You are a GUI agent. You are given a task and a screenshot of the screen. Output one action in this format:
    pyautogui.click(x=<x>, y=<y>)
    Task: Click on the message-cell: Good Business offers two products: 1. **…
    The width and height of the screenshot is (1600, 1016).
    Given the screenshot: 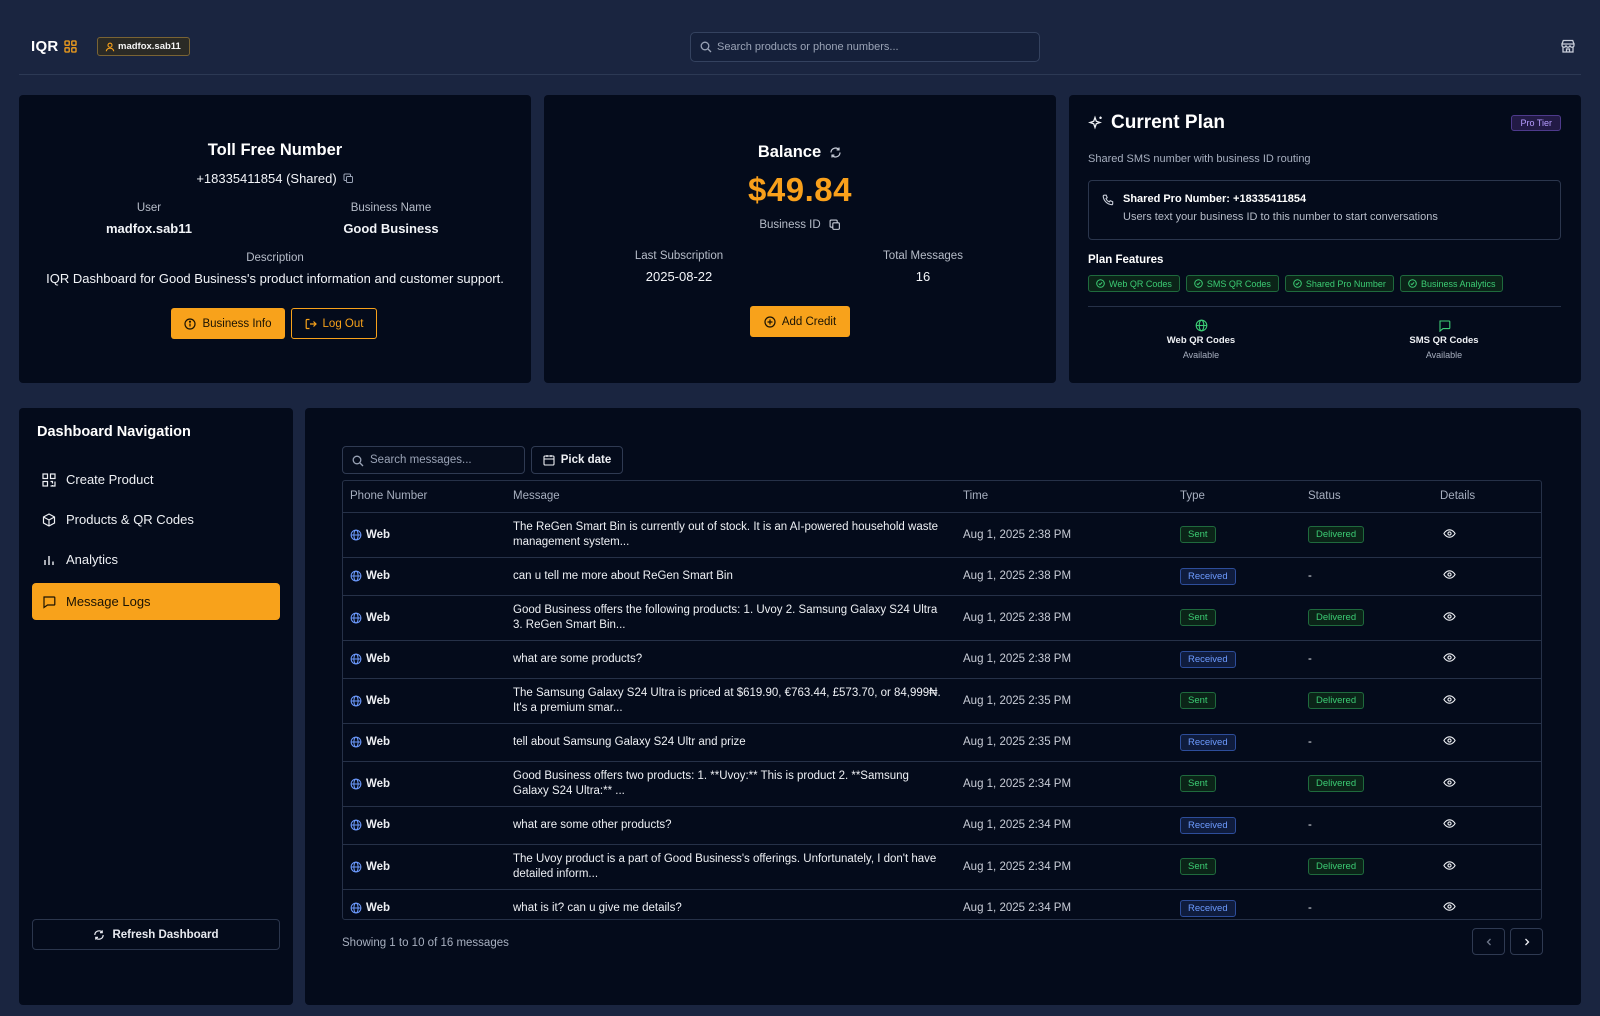 What is the action you would take?
    pyautogui.click(x=731, y=784)
    